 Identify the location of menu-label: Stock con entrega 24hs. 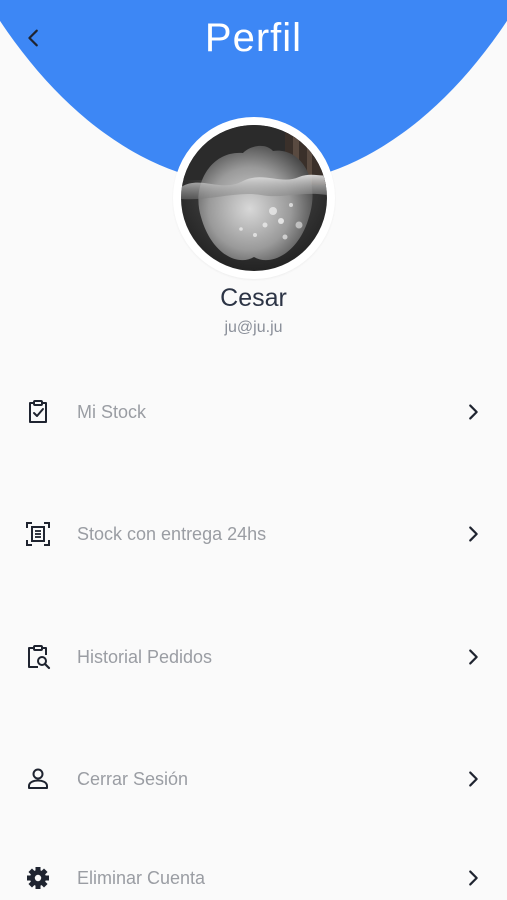
(172, 534).